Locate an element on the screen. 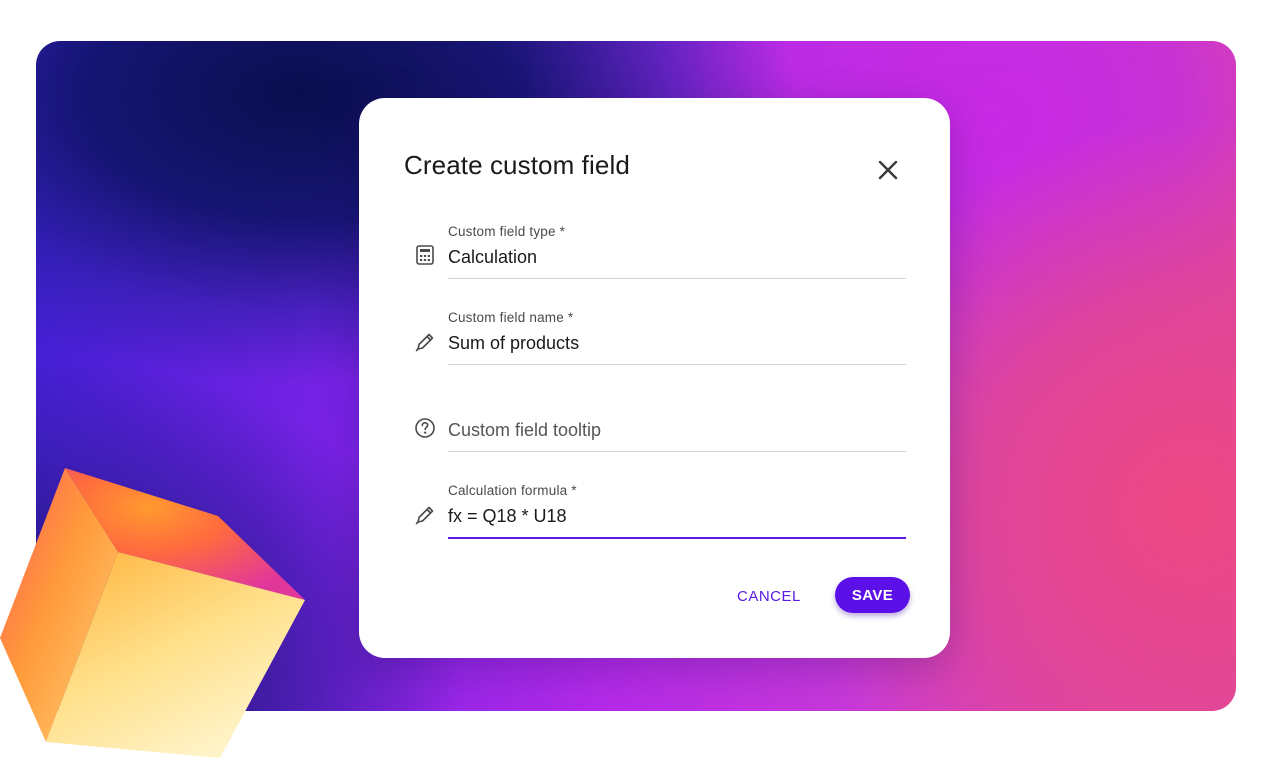 This screenshot has width=1280, height=763. custom-field-name-input is located at coordinates (677, 343).